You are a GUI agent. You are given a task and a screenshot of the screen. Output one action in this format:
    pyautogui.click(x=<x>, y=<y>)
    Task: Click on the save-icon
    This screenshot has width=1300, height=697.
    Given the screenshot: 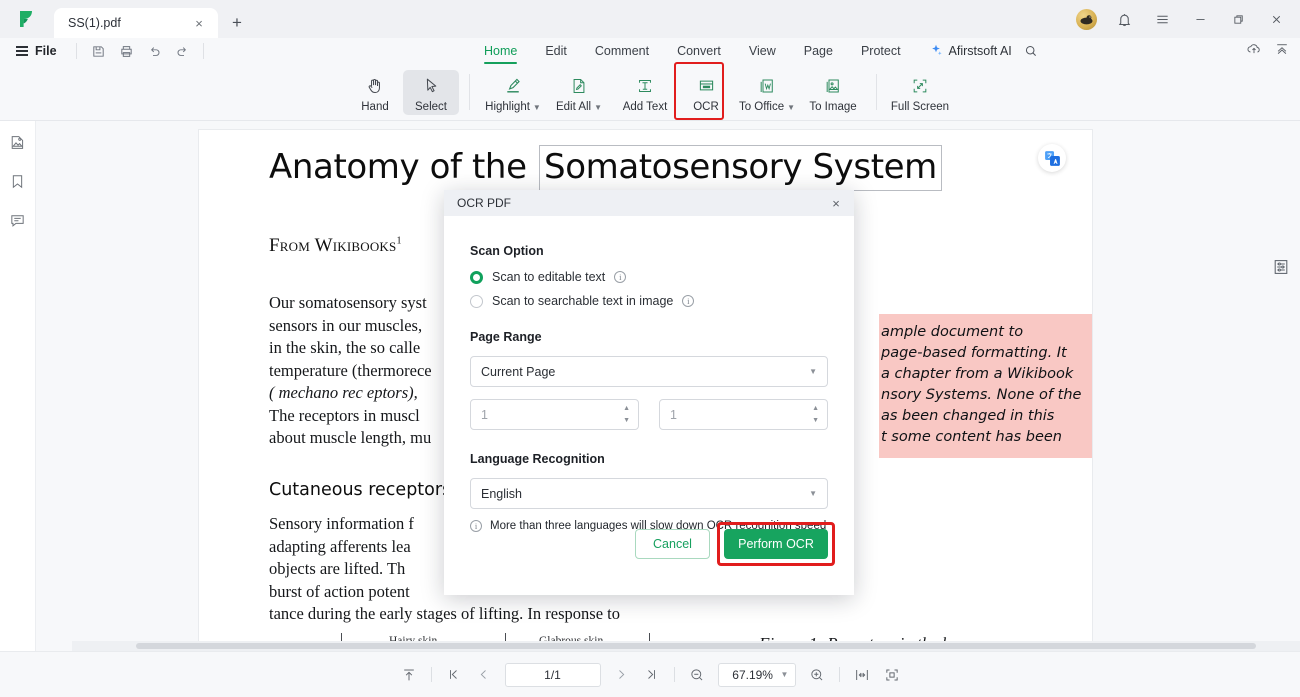 What is the action you would take?
    pyautogui.click(x=98, y=51)
    